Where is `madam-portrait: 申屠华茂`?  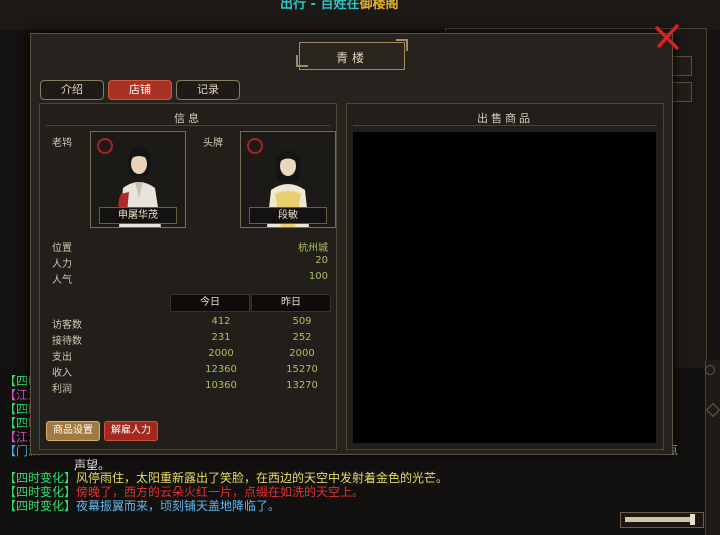 madam-portrait: 申屠华茂 is located at coordinates (138, 179).